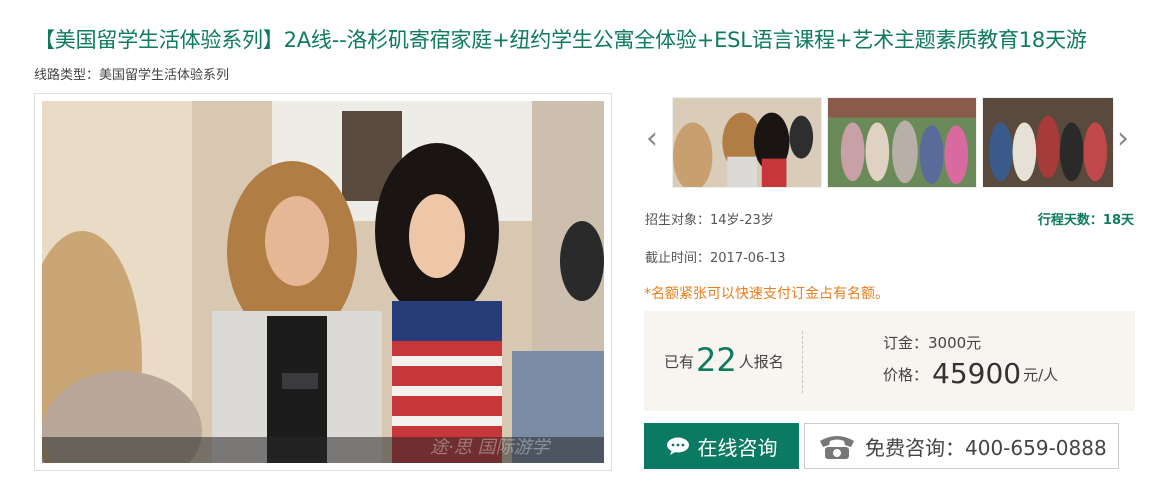  I want to click on chat-bubble-icon, so click(677, 446).